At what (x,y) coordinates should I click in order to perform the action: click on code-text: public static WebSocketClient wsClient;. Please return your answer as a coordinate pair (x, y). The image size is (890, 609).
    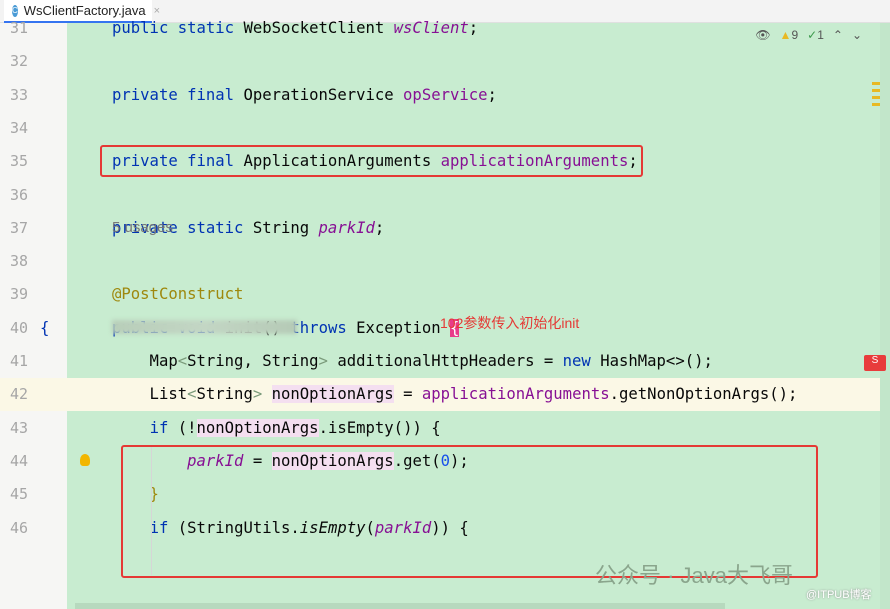
    Looking at the image, I should click on (295, 28).